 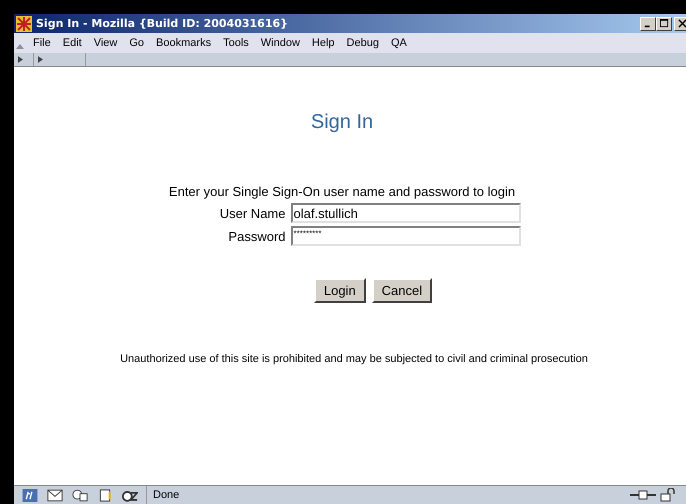 I want to click on page-heading: Sign In, so click(x=342, y=122).